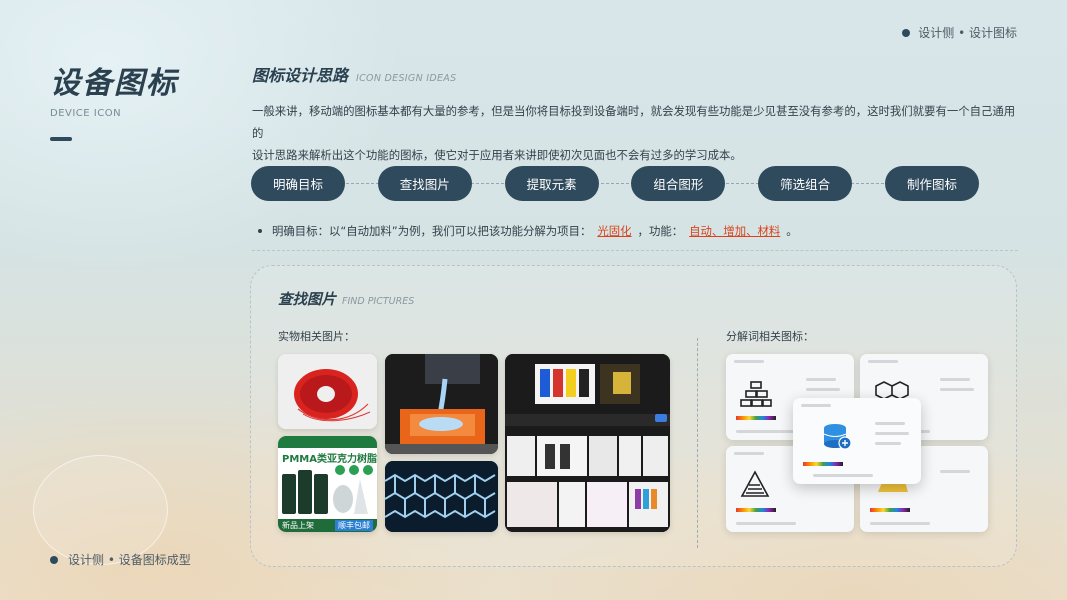  Describe the element at coordinates (300, 75) in the screenshot. I see `section-title: 图标设计思路` at that location.